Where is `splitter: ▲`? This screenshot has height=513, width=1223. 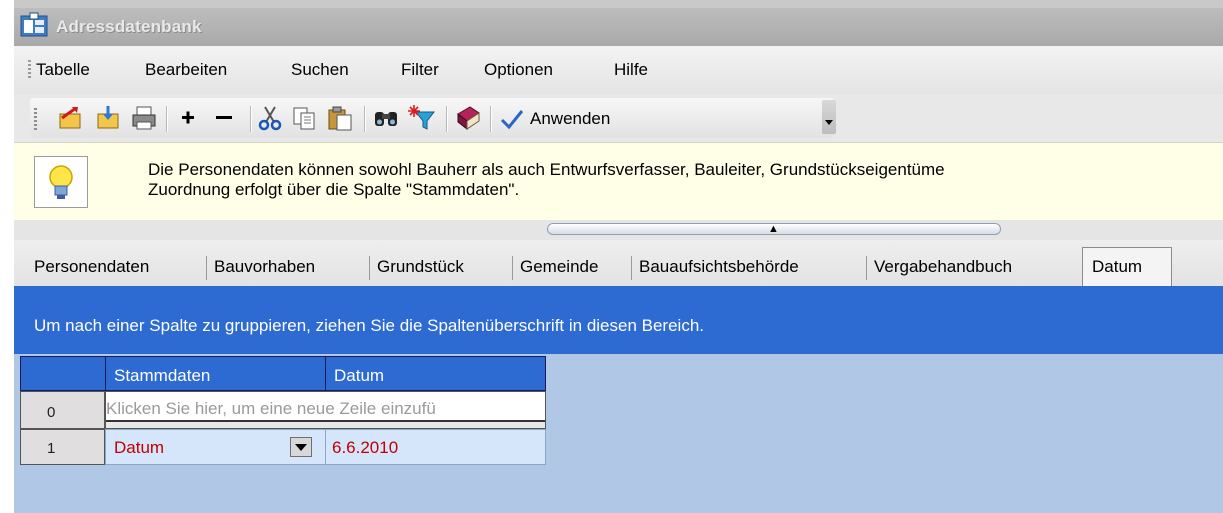 splitter: ▲ is located at coordinates (618, 230).